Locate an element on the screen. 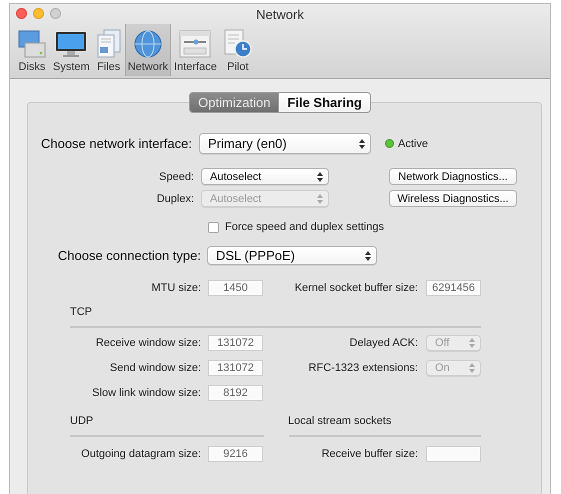 The image size is (561, 494). field-label: Speed: is located at coordinates (176, 176).